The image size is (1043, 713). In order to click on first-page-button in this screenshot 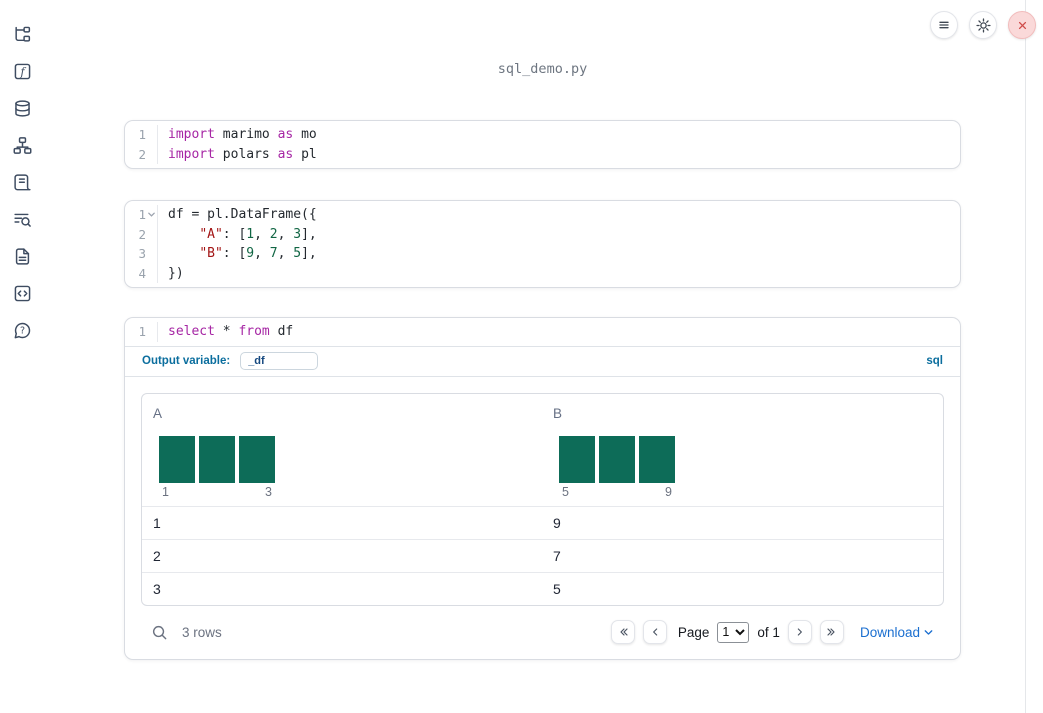, I will do `click(622, 632)`.